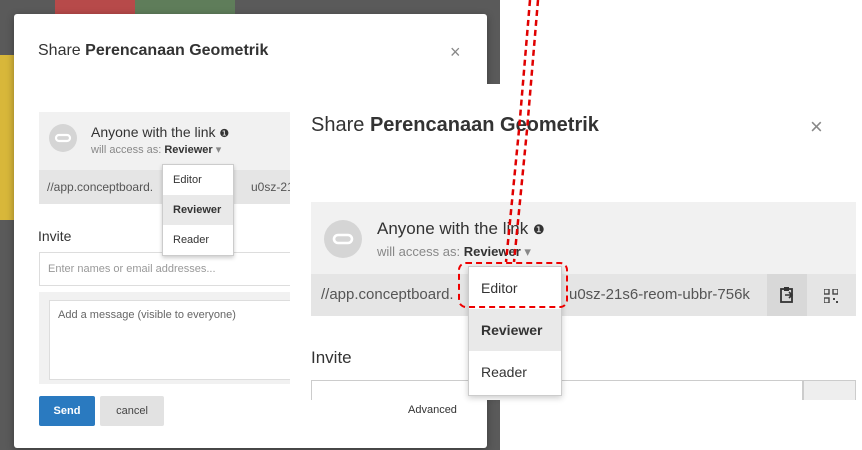  I want to click on annotation-arrow, so click(522, 131).